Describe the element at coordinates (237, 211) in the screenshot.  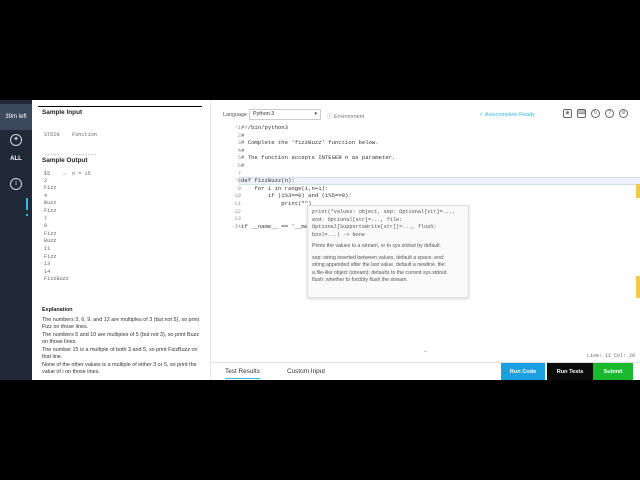
I see `line-number: 12` at that location.